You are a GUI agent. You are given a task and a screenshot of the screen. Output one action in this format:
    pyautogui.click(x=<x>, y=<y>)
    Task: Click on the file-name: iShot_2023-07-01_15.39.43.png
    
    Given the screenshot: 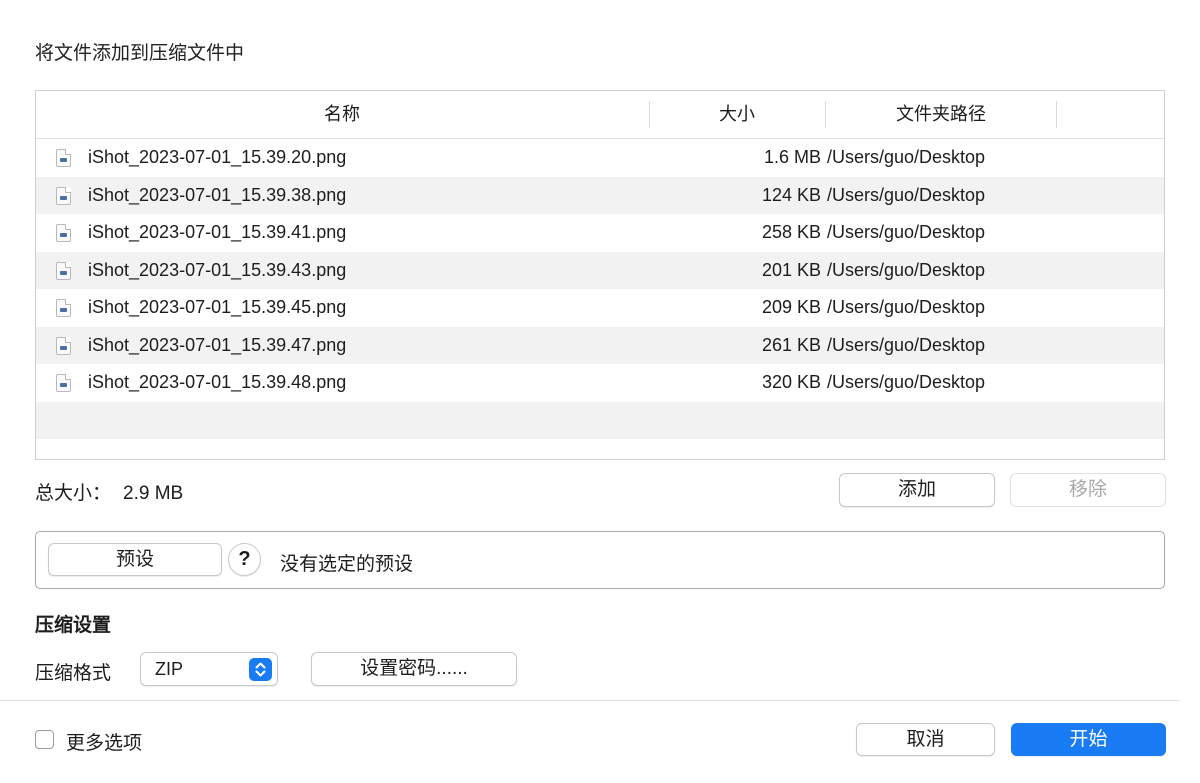 What is the action you would take?
    pyautogui.click(x=217, y=269)
    